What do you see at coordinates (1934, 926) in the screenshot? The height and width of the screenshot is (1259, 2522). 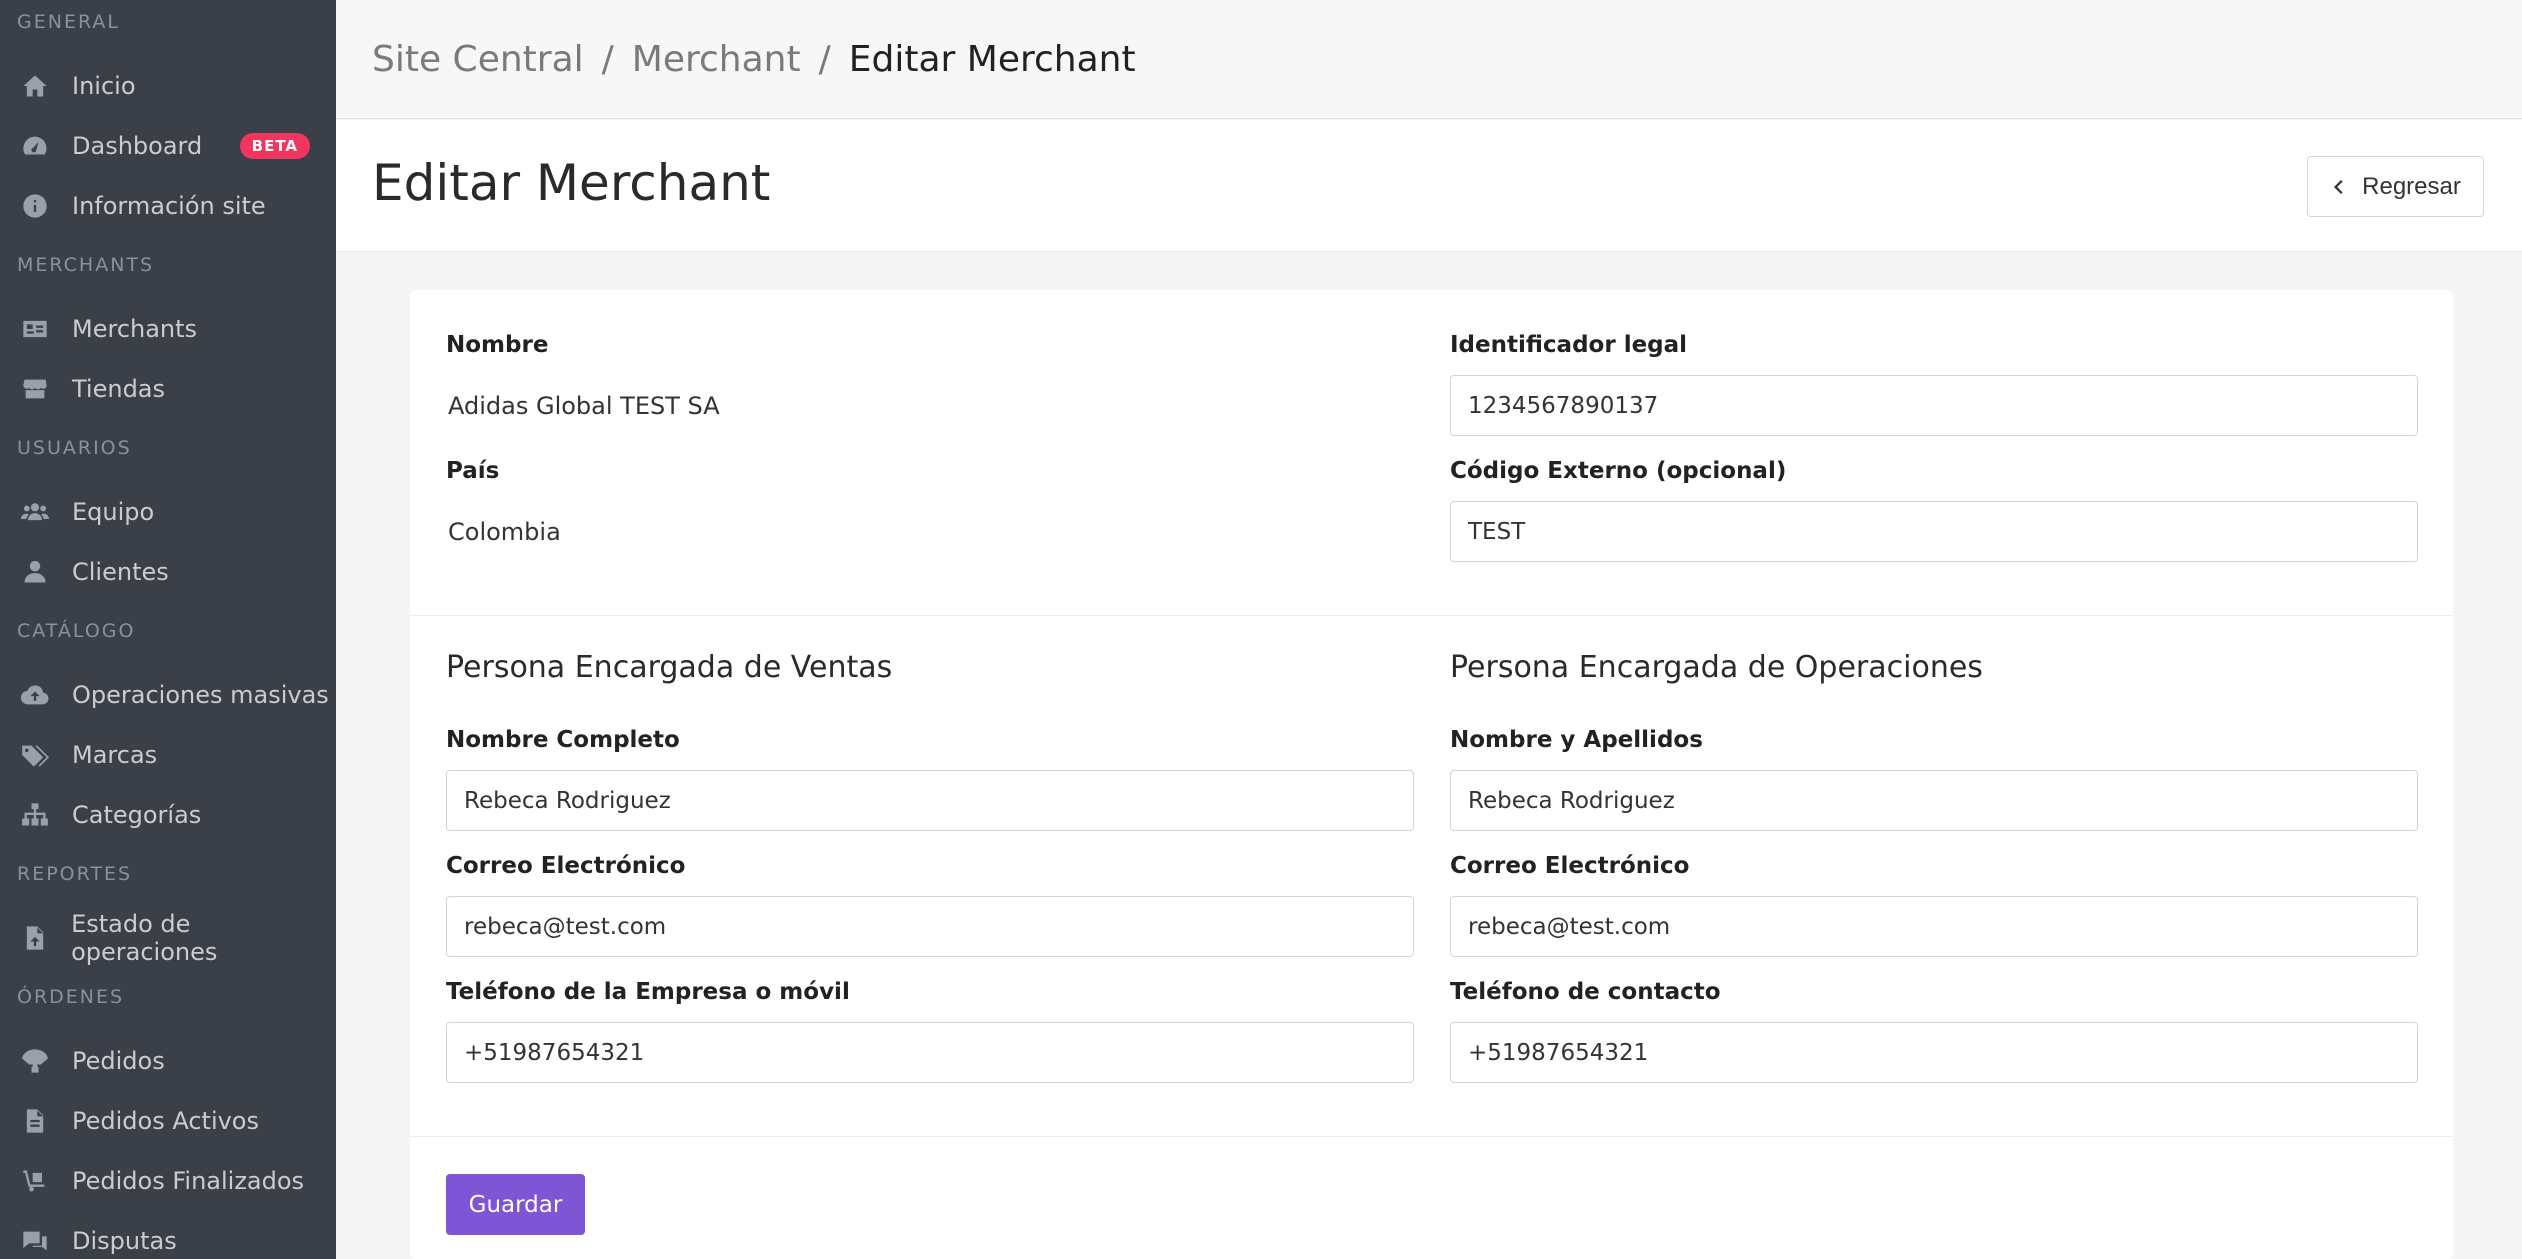 I see `operaciones-correo-input` at bounding box center [1934, 926].